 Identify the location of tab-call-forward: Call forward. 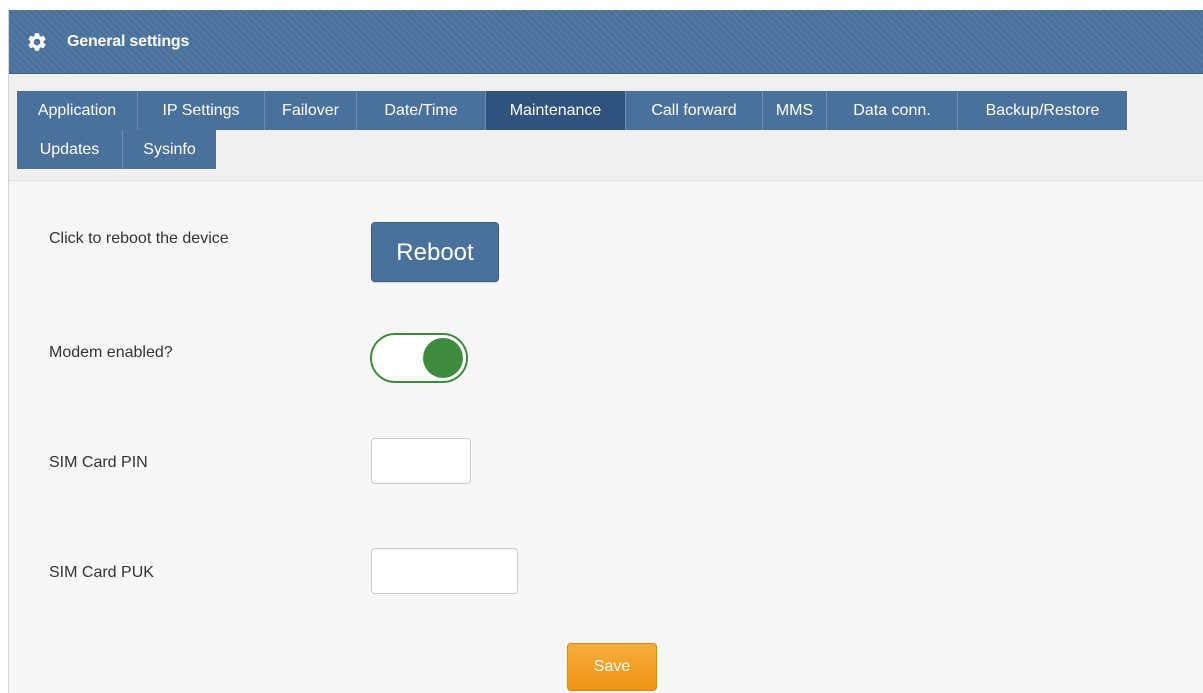
(694, 110).